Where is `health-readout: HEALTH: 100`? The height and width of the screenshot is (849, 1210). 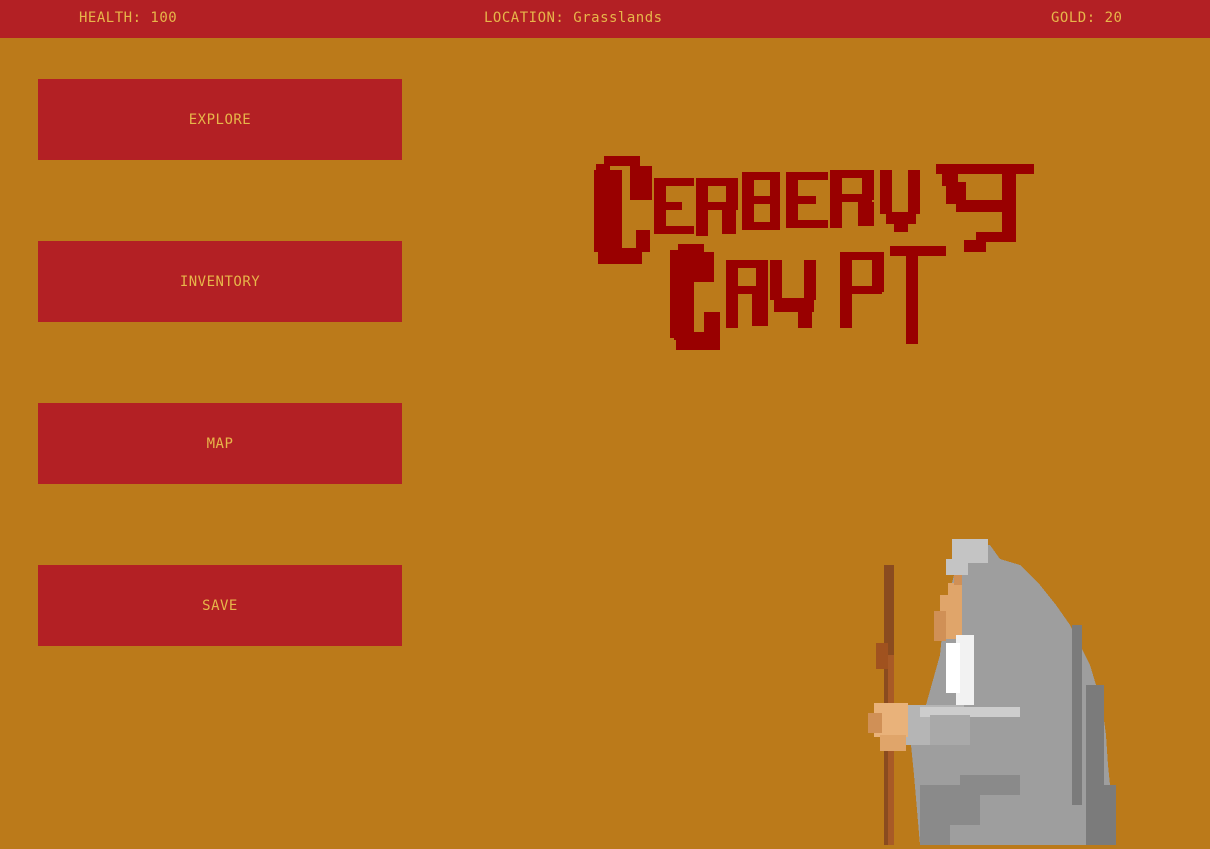 health-readout: HEALTH: 100 is located at coordinates (128, 18).